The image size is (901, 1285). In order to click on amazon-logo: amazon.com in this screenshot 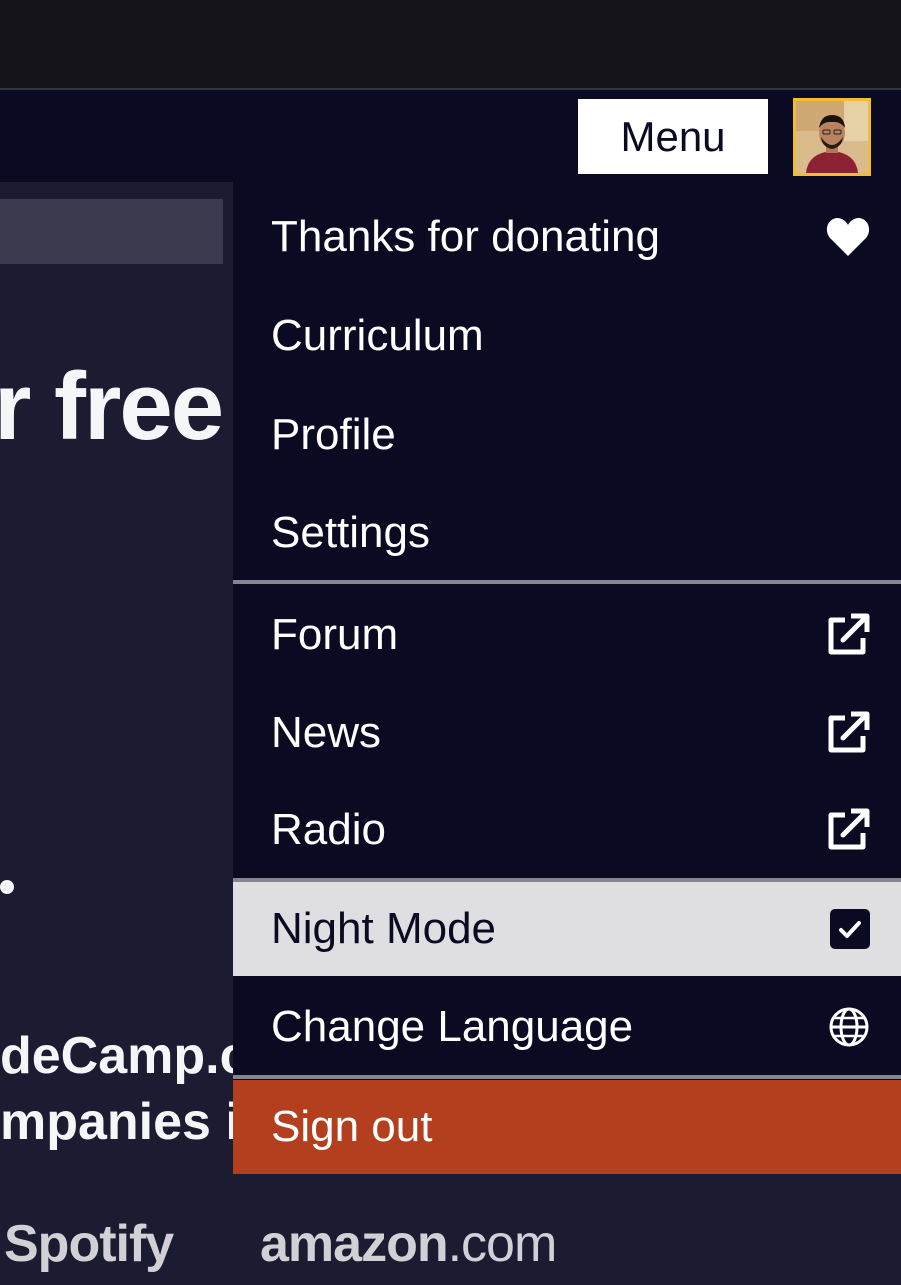, I will do `click(409, 1244)`.